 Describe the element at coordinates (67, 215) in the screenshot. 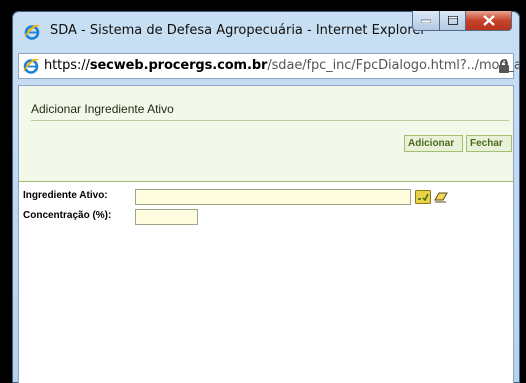

I see `concentracao-label: Concentração (%):` at that location.